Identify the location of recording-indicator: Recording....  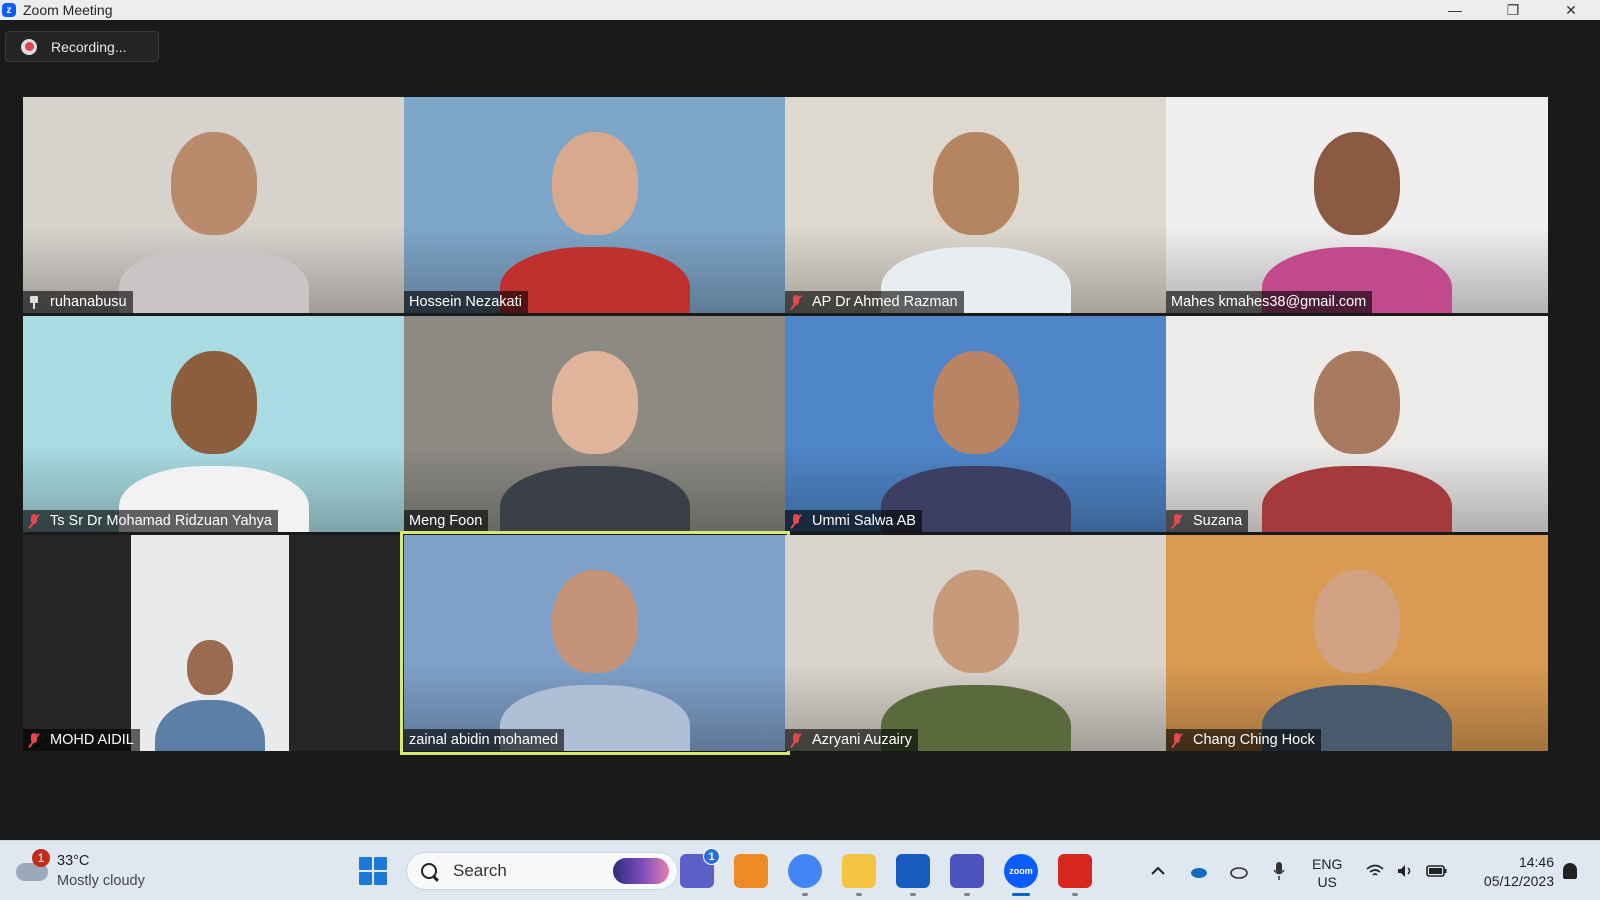
(82, 46).